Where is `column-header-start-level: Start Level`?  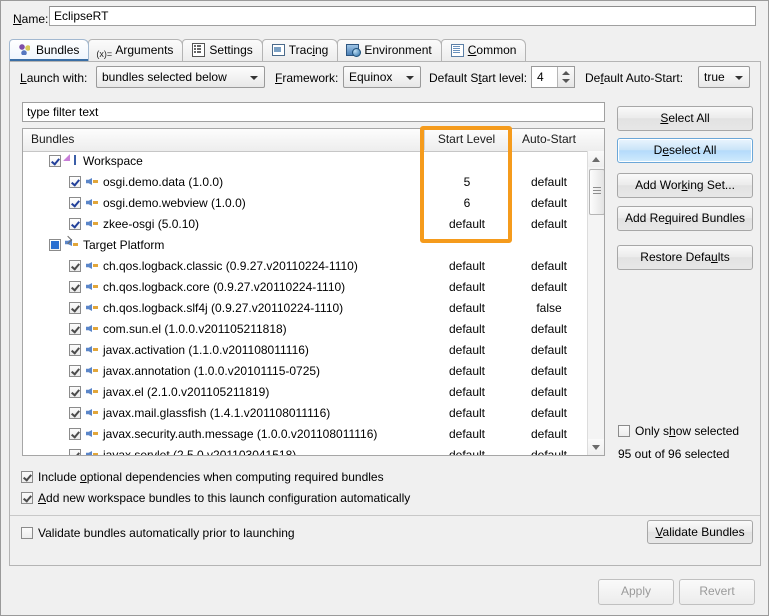
column-header-start-level: Start Level is located at coordinates (467, 139).